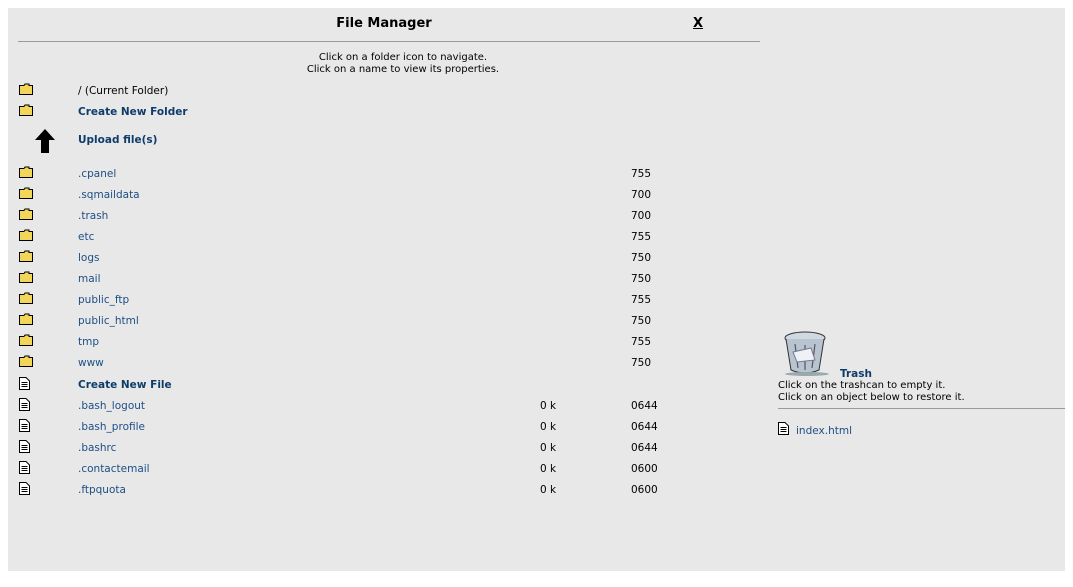 The height and width of the screenshot is (587, 1073). What do you see at coordinates (383, 112) in the screenshot?
I see `create-folder-row: Create New Folder` at bounding box center [383, 112].